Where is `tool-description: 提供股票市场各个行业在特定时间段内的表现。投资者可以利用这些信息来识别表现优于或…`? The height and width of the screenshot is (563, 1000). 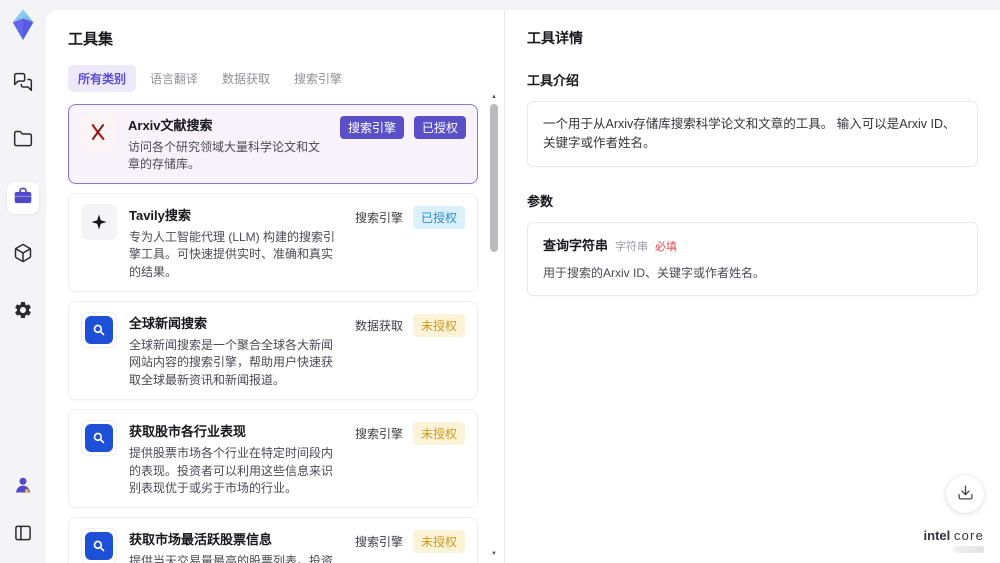 tool-description: 提供股票市场各个行业在特定时间段内的表现。投资者可以利用这些信息来识别表现优于或… is located at coordinates (231, 470).